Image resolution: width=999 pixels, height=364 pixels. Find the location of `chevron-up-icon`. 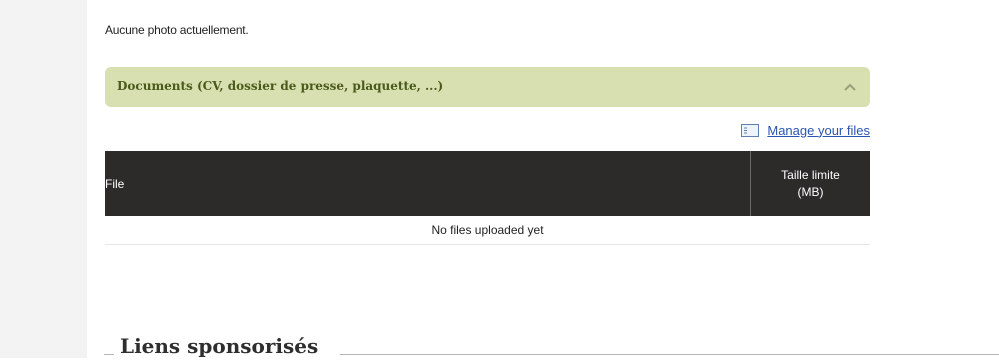

chevron-up-icon is located at coordinates (850, 87).